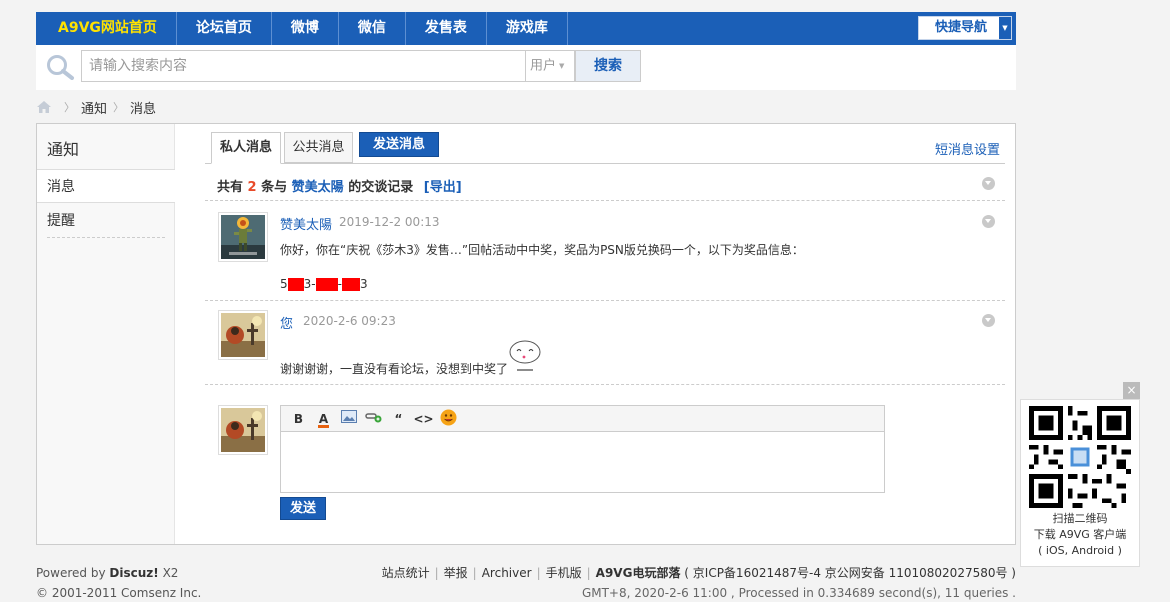 This screenshot has height=602, width=1170. Describe the element at coordinates (443, 187) in the screenshot. I see `export-link: [导出]` at that location.